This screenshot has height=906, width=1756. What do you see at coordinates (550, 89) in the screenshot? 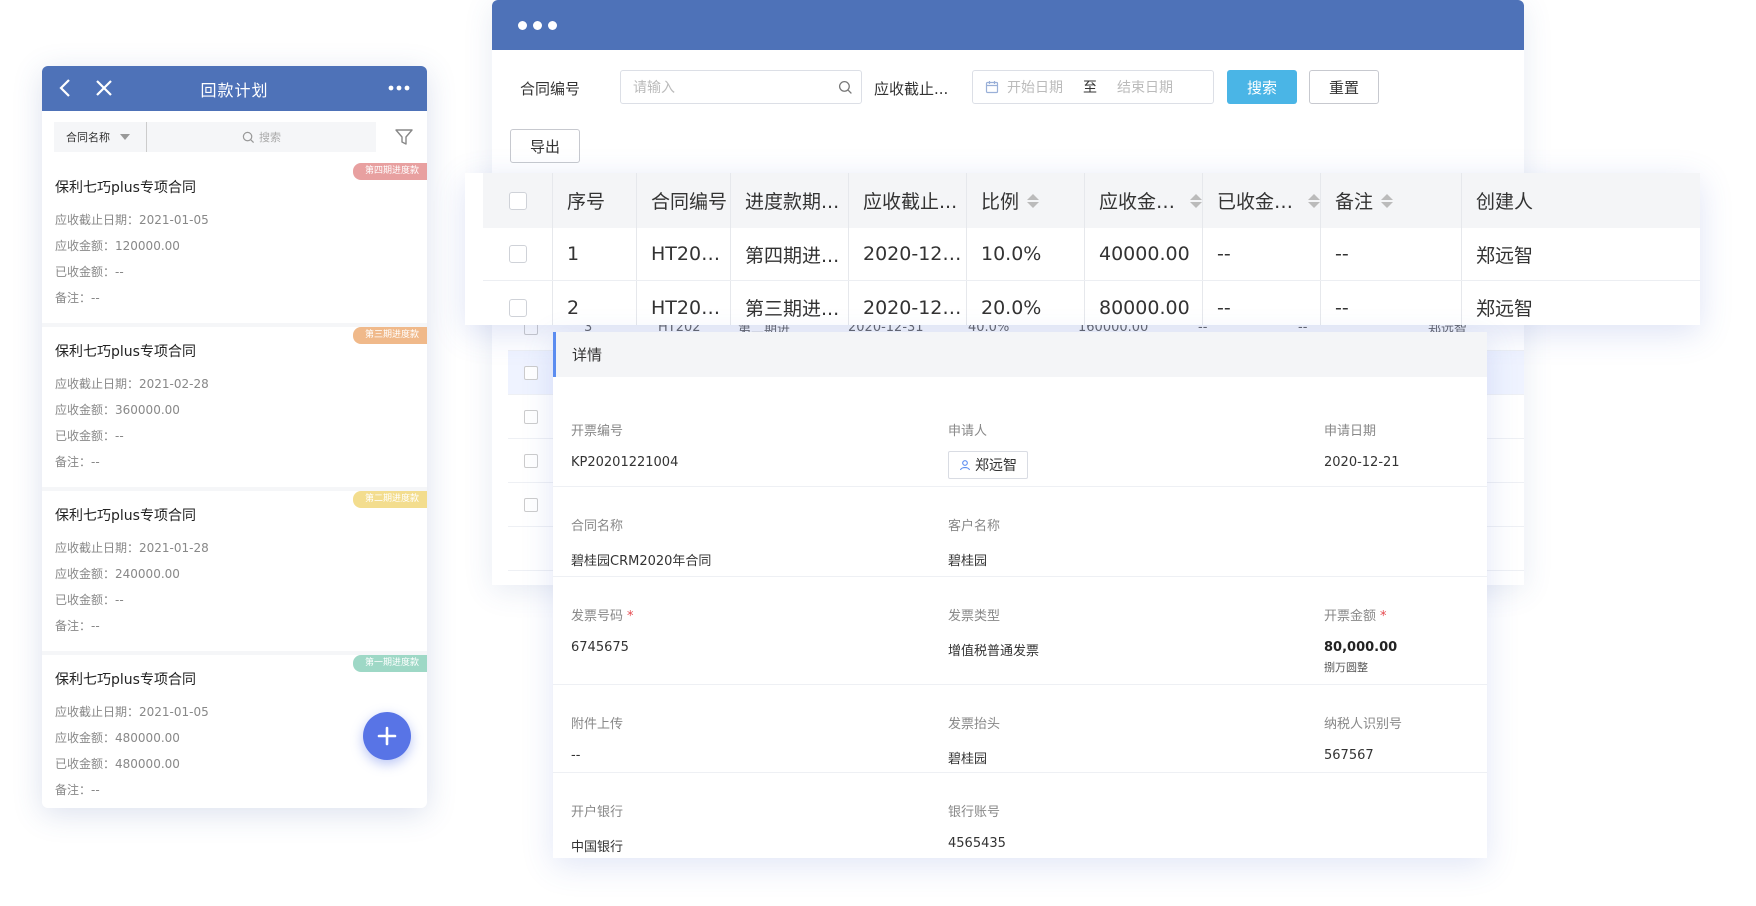
I see `contract-no-label: 合同编号` at bounding box center [550, 89].